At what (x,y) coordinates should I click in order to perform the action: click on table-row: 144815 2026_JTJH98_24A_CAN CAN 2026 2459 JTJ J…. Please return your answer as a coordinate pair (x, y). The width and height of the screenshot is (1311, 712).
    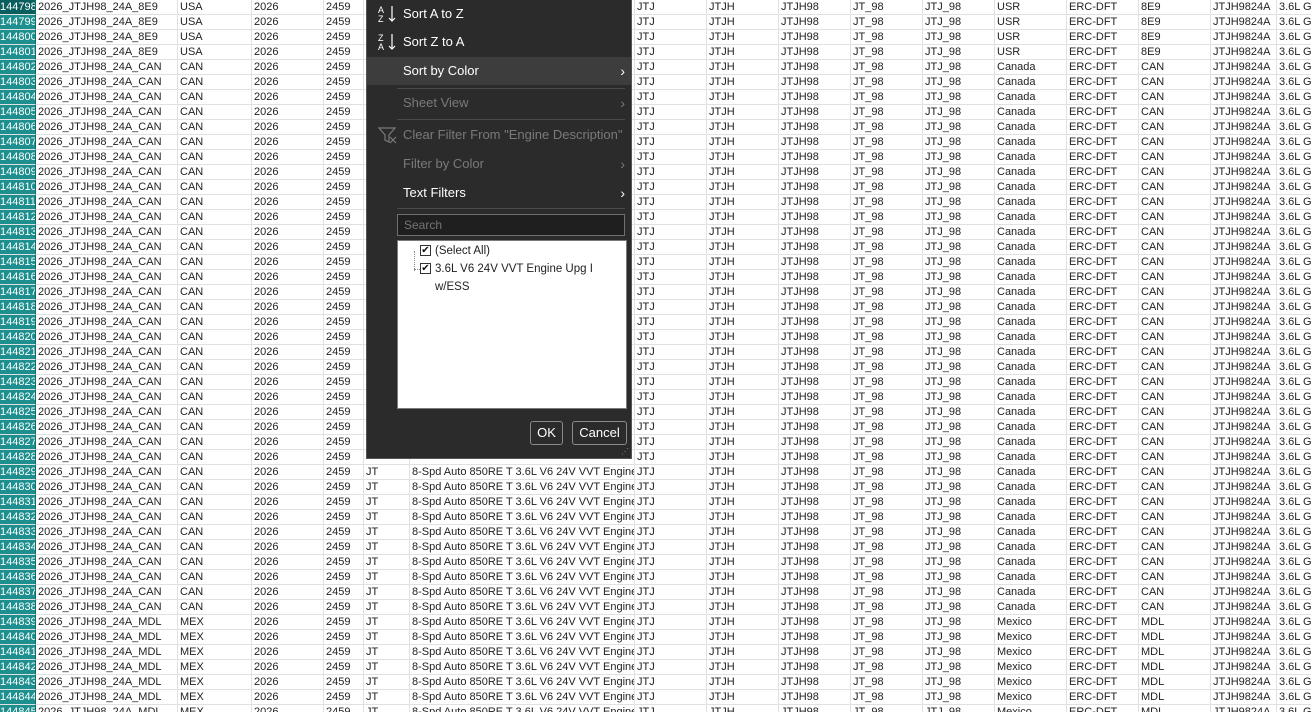
    Looking at the image, I should click on (655, 262).